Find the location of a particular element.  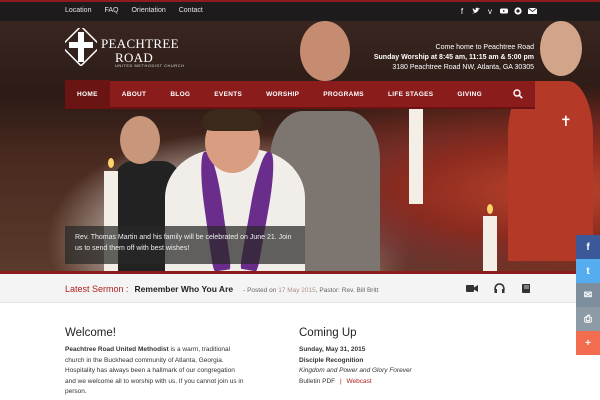

nav-item-programs: PROGRAMS is located at coordinates (343, 94).